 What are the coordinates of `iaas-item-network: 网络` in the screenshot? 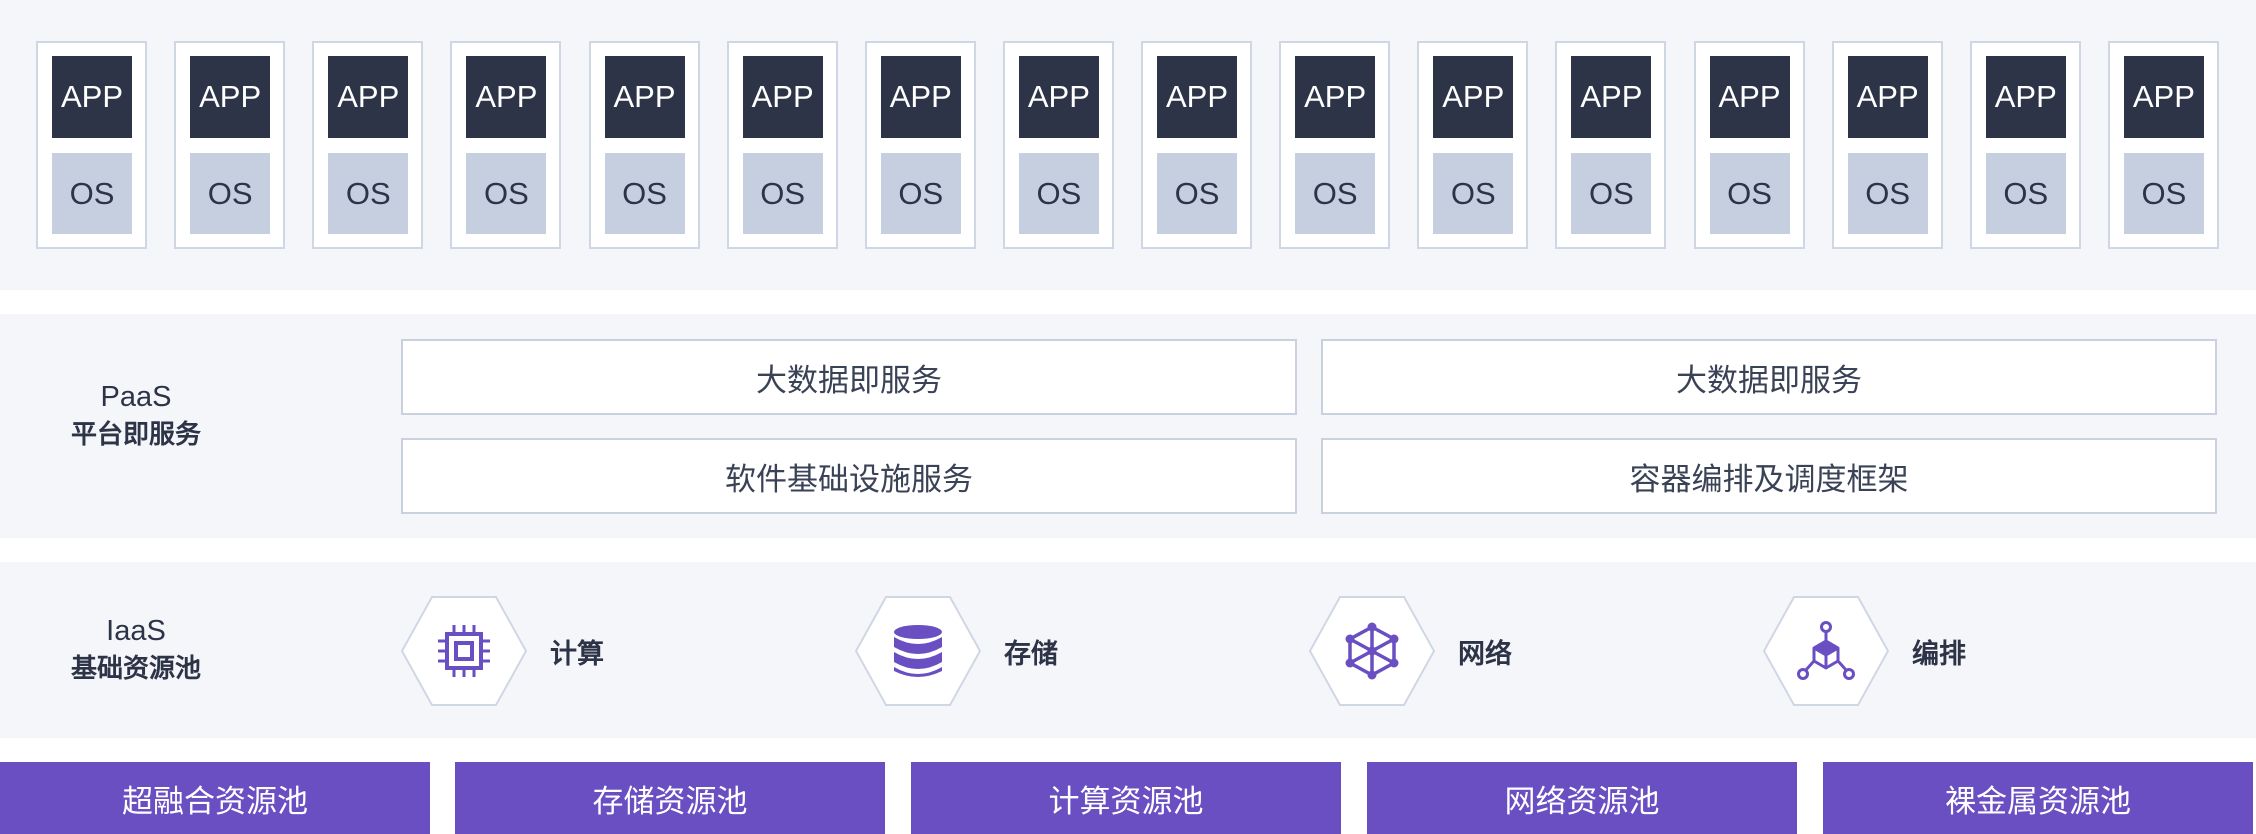 It's located at (1410, 651).